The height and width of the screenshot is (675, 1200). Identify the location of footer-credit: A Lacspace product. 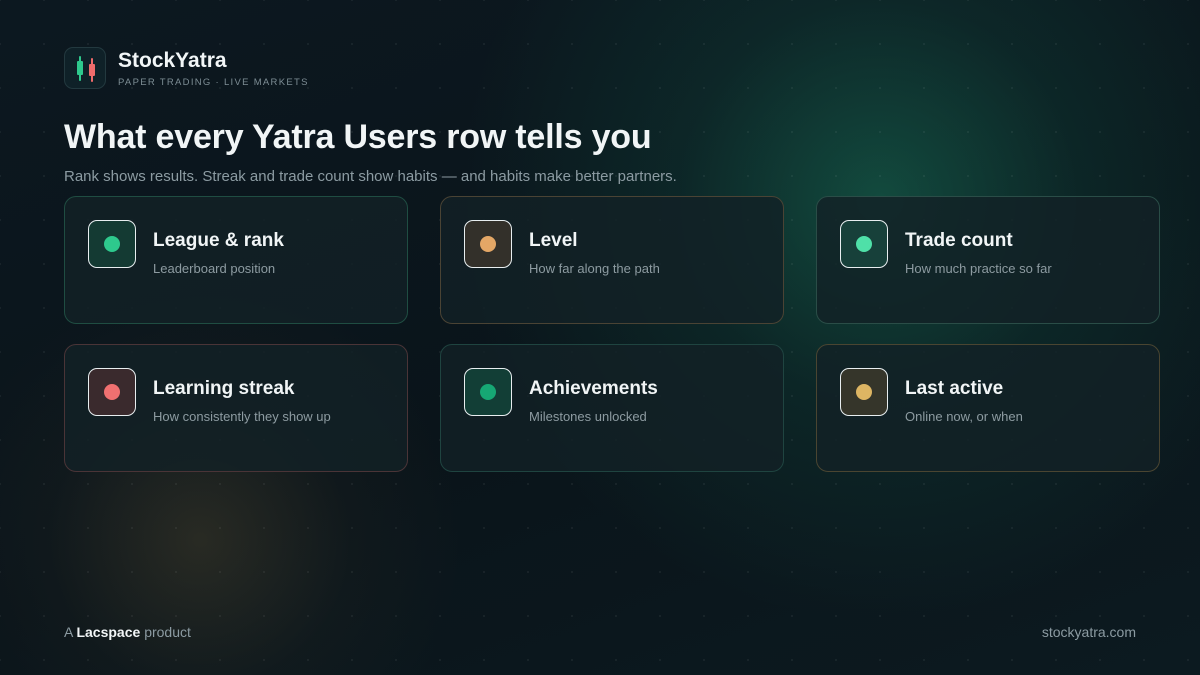
(127, 632).